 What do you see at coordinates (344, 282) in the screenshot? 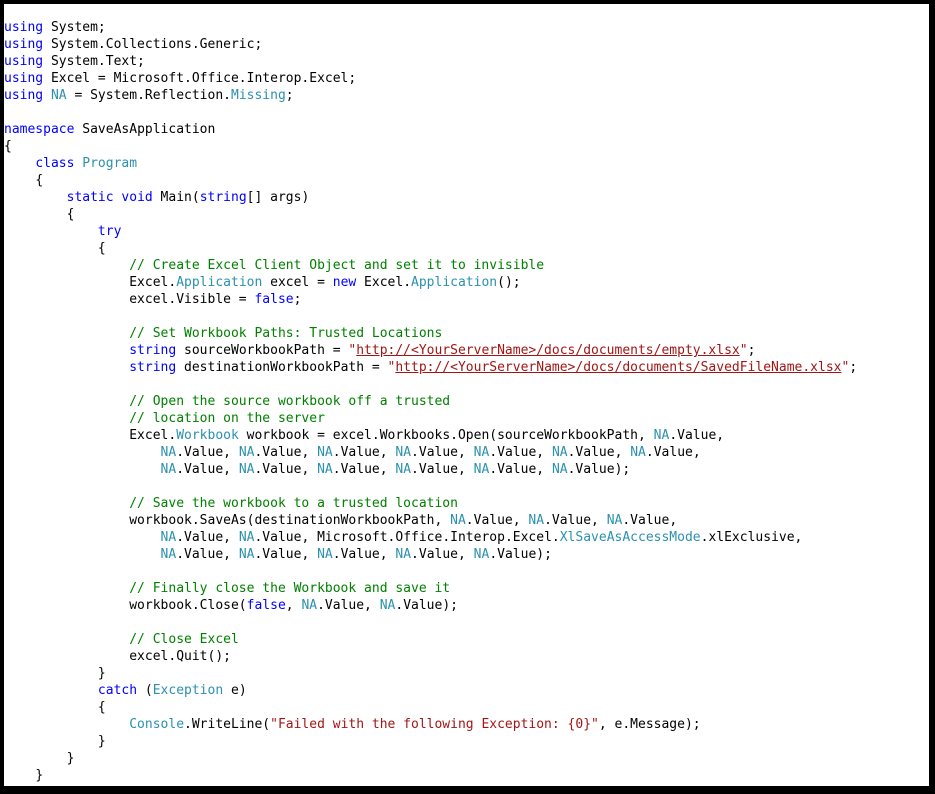
I see `code-keyword: new` at bounding box center [344, 282].